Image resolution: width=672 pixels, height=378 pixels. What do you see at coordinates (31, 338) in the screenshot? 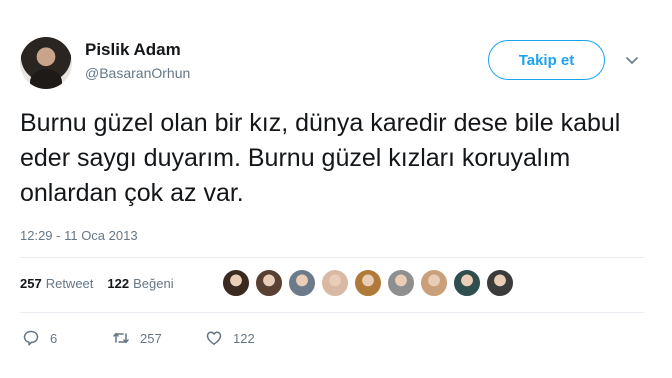
I see `reply-icon` at bounding box center [31, 338].